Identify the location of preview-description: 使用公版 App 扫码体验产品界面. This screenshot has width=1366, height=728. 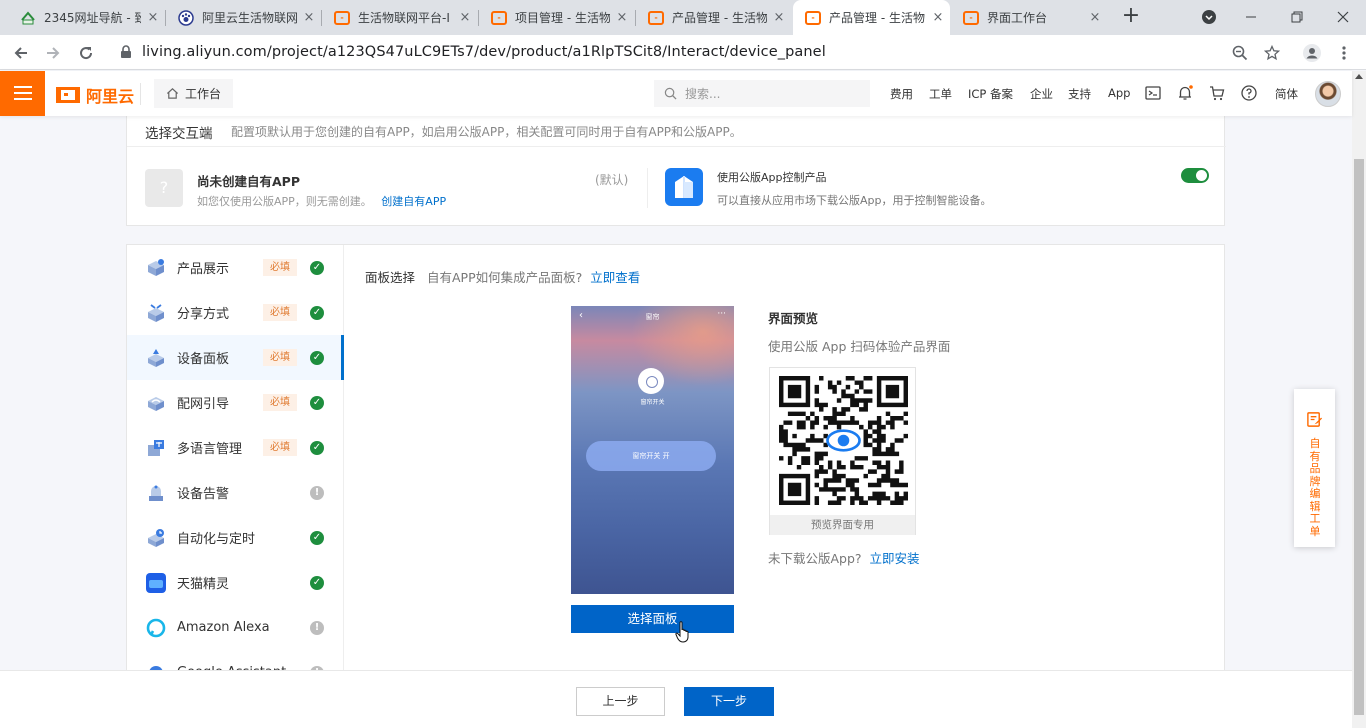
(859, 346).